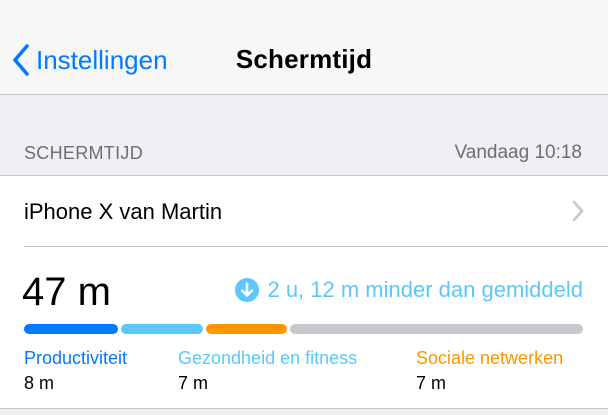 The height and width of the screenshot is (415, 608). I want to click on usage-bar, so click(303, 329).